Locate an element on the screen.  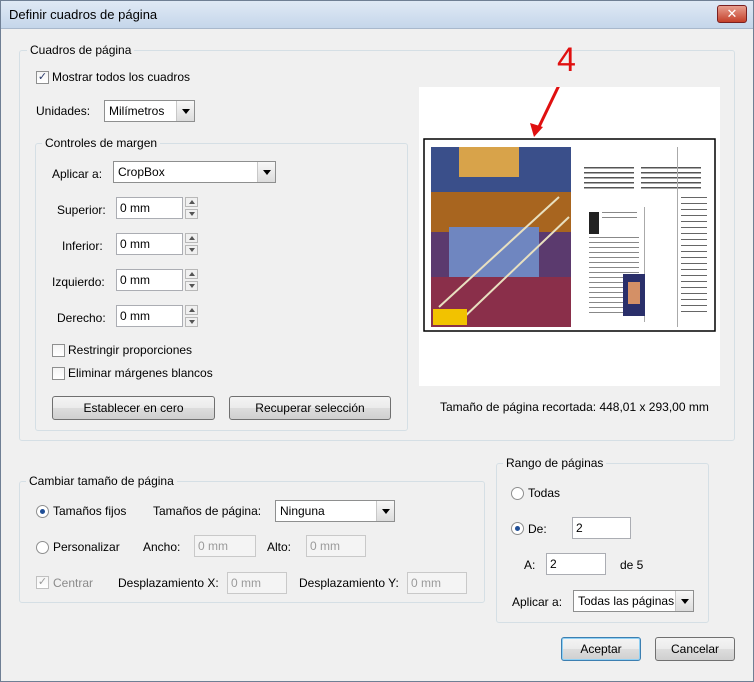
units-select: Milímetros is located at coordinates (149, 111).